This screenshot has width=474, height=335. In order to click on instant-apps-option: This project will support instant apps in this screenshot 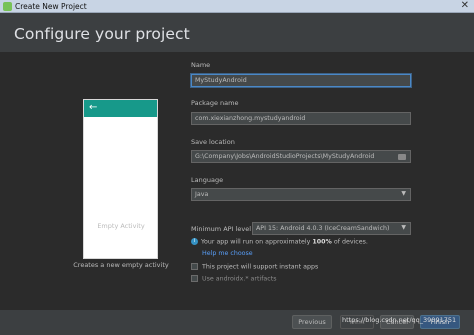, I will do `click(254, 267)`.